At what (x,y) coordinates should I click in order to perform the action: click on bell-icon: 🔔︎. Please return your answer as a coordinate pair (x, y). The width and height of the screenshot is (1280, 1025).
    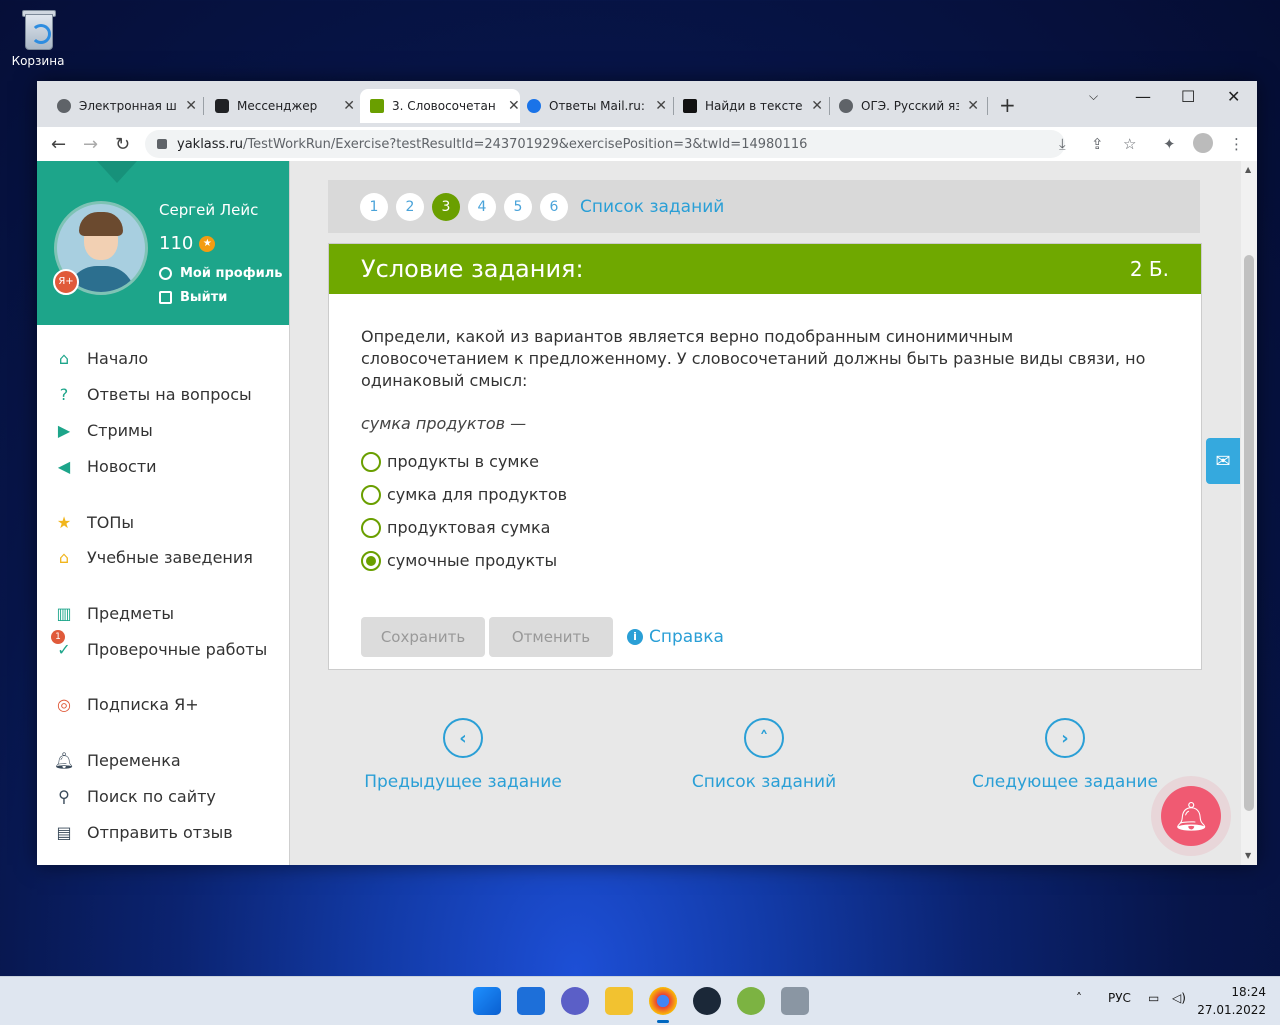
    Looking at the image, I should click on (64, 760).